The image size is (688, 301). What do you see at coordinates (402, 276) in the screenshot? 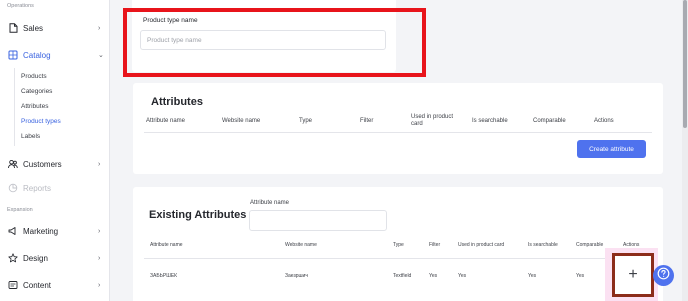
I see `cell-type: Textfield` at bounding box center [402, 276].